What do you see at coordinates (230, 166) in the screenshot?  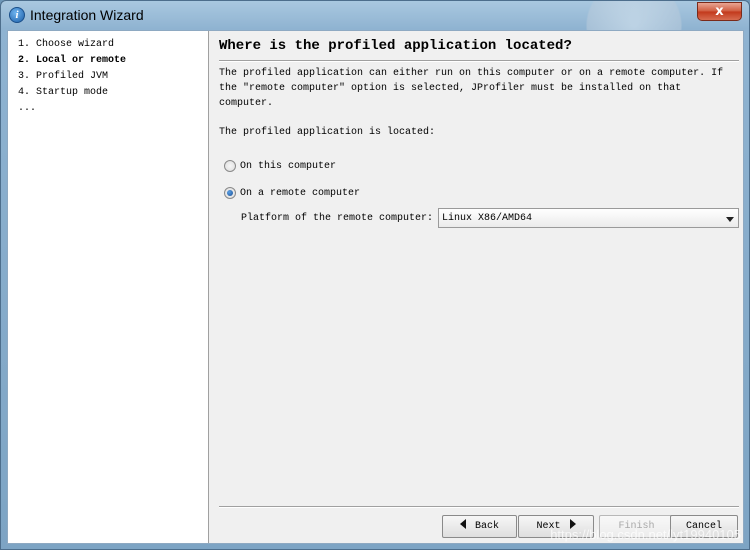 I see `radio-local` at bounding box center [230, 166].